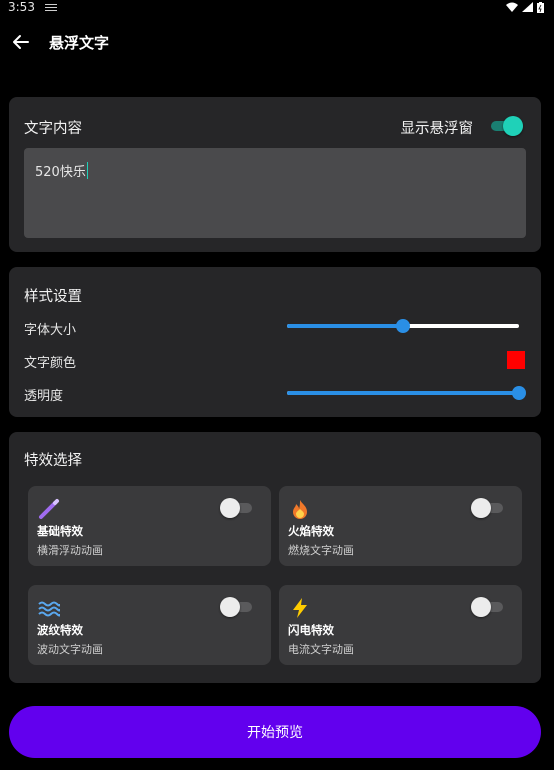 The image size is (554, 770). Describe the element at coordinates (437, 129) in the screenshot. I see `float-window-label: 显示悬浮窗` at that location.